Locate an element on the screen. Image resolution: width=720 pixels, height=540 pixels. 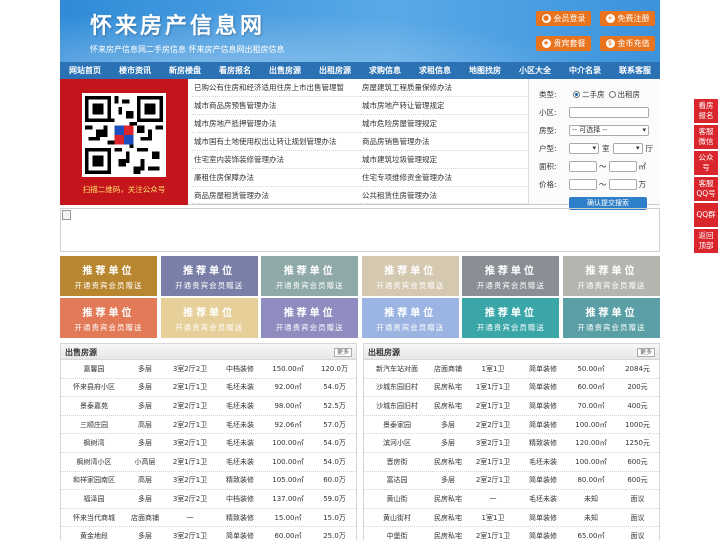
listing-cell: 黄山街 is located at coordinates (397, 499).